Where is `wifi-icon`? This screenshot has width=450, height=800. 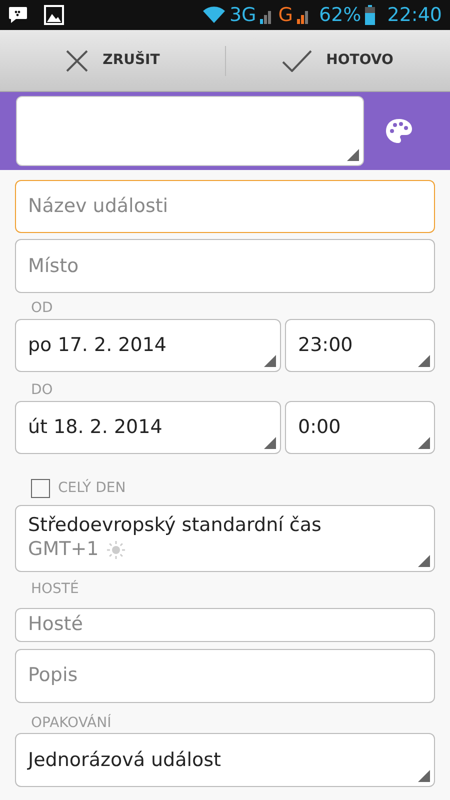
wifi-icon is located at coordinates (214, 15).